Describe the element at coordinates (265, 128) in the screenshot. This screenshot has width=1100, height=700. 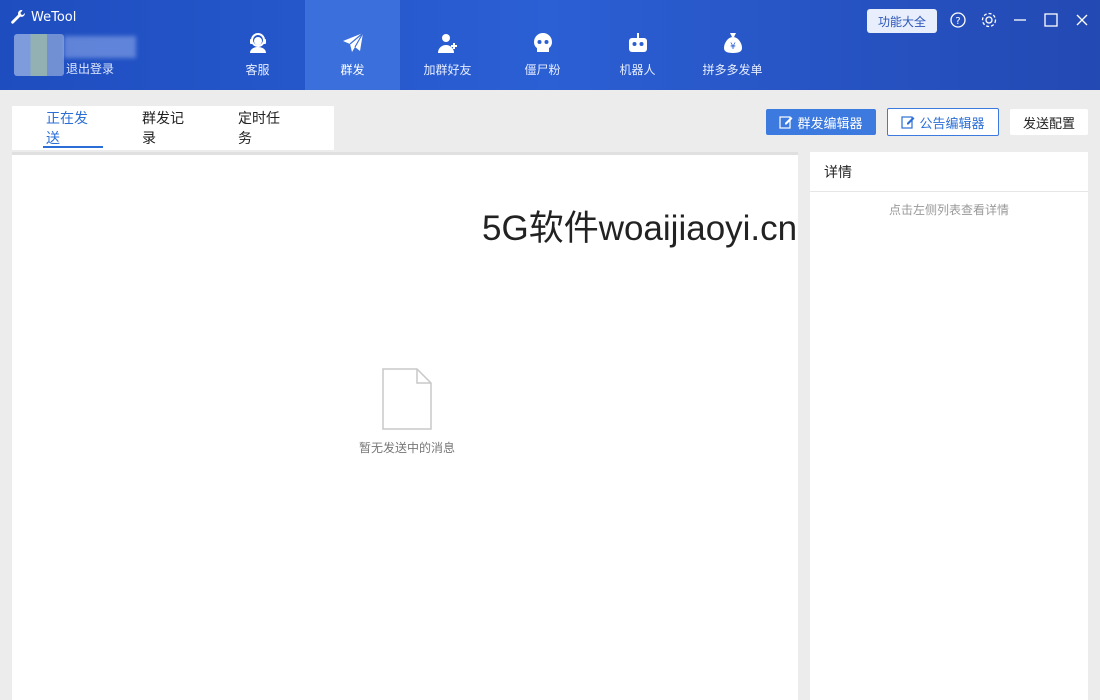
I see `tab-scheduled-tasks: 定时任务` at that location.